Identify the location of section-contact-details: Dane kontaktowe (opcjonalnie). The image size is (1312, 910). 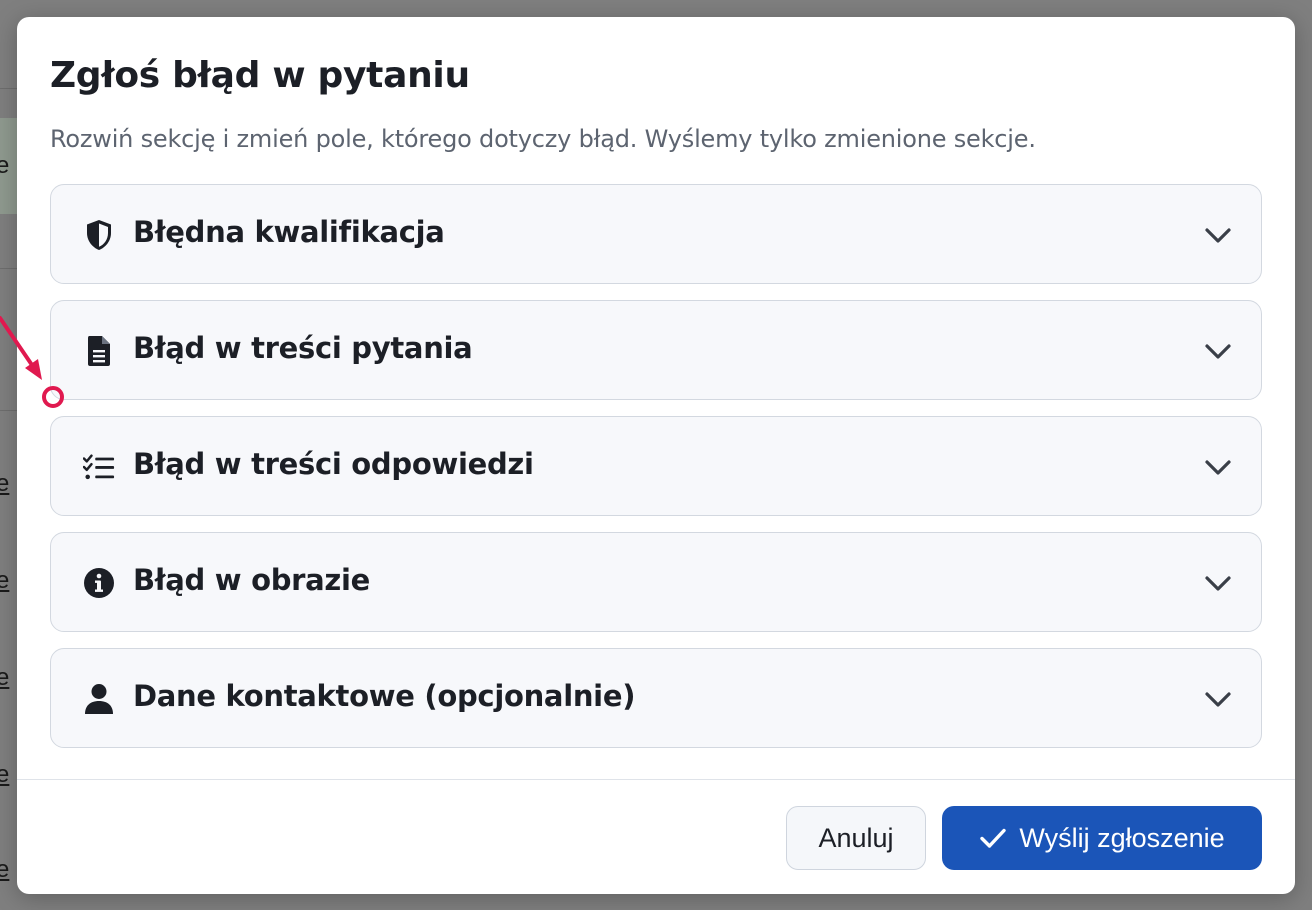
(656, 698).